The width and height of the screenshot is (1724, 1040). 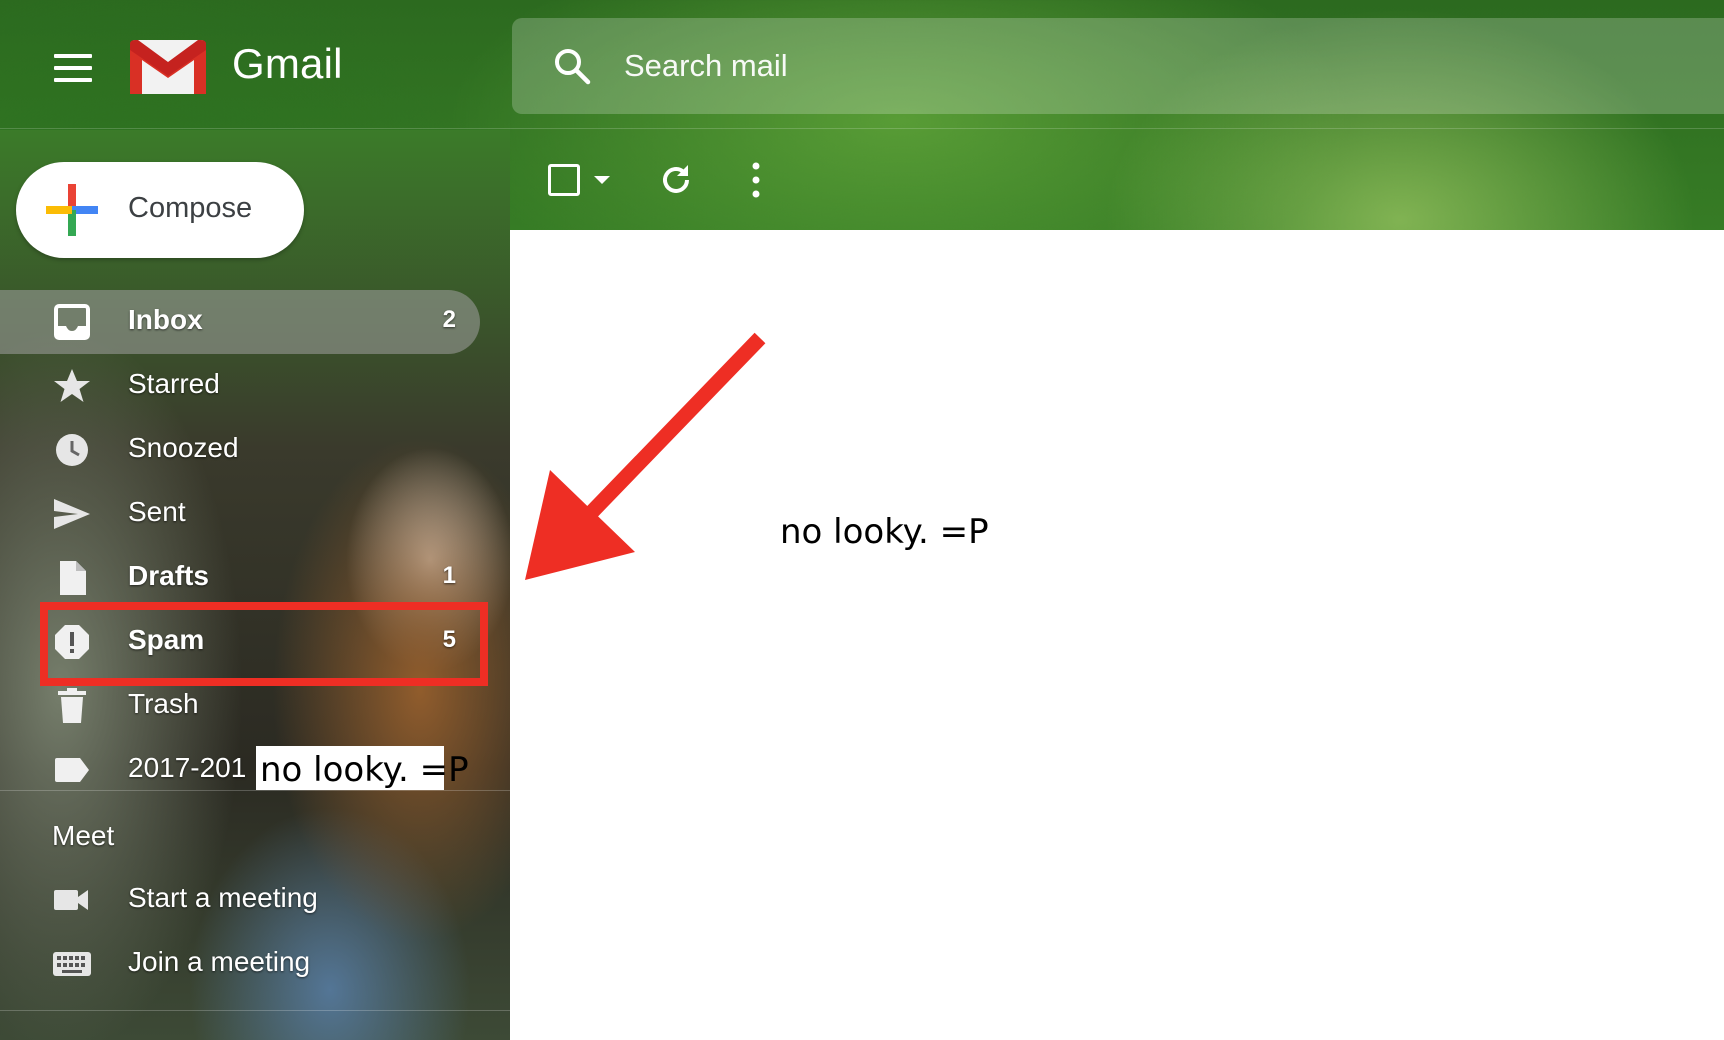 I want to click on list-toolbar, so click(x=660, y=180).